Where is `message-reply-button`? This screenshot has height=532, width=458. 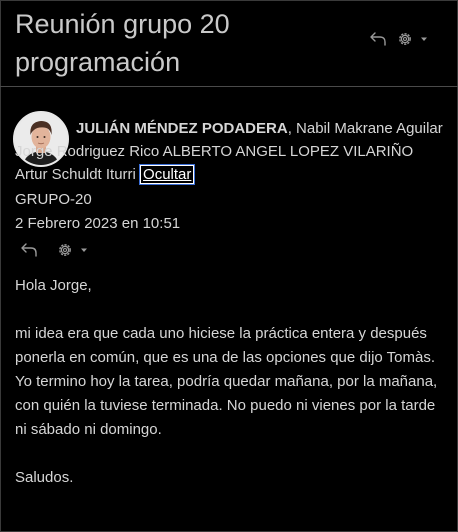 message-reply-button is located at coordinates (30, 250).